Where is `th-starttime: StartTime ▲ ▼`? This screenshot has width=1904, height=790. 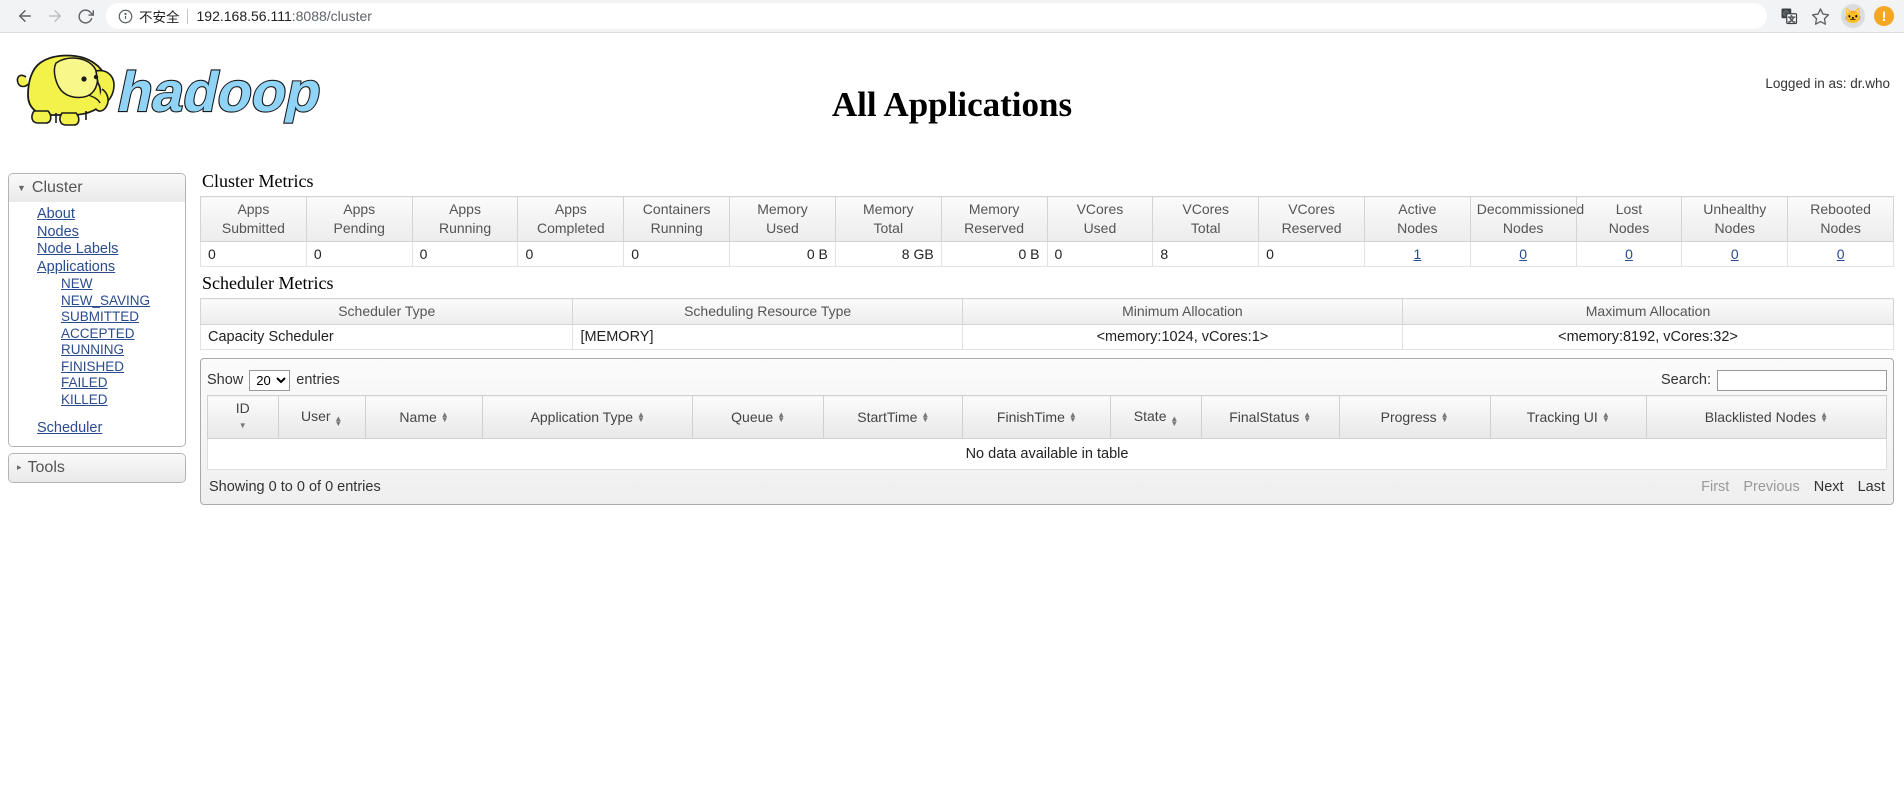
th-starttime: StartTime ▲ ▼ is located at coordinates (893, 417).